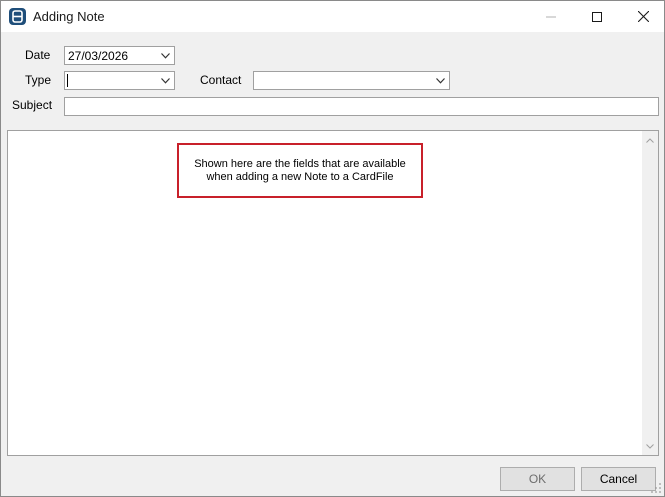 The height and width of the screenshot is (497, 665). Describe the element at coordinates (32, 105) in the screenshot. I see `subject-label: Subject` at that location.